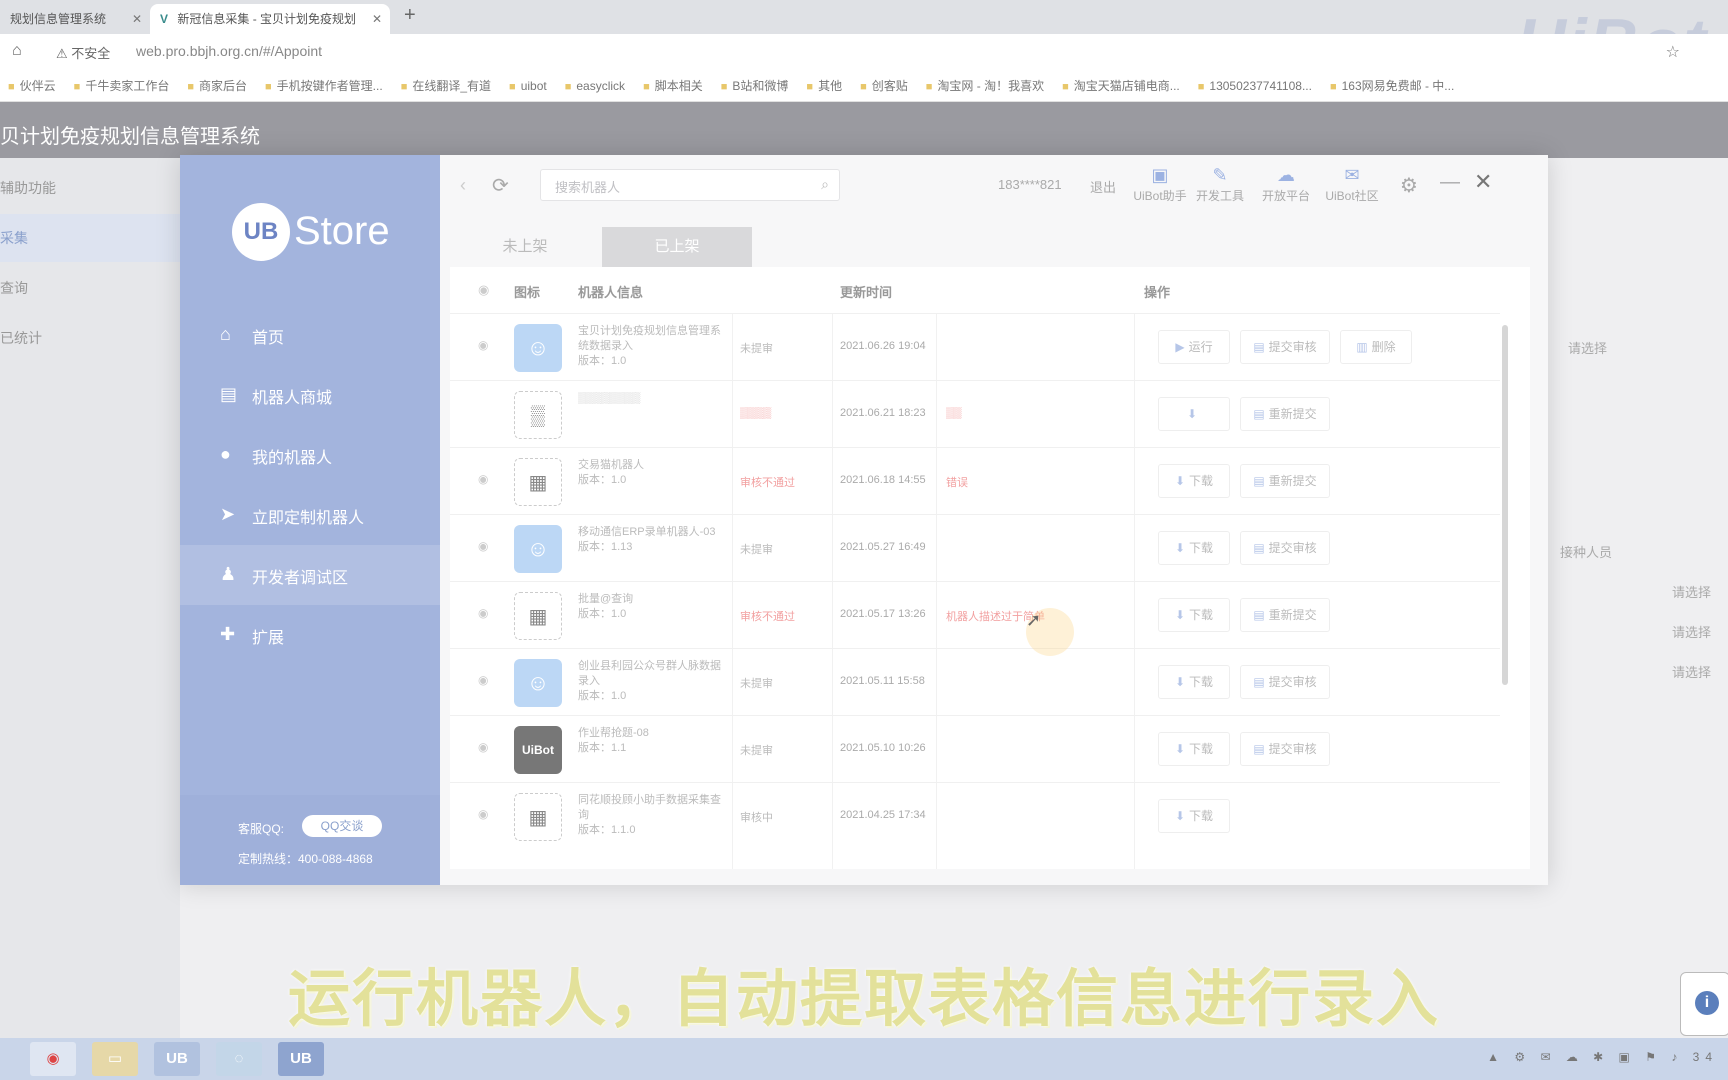 The image size is (1728, 1080). What do you see at coordinates (1103, 186) in the screenshot?
I see `logout-link: 退出` at bounding box center [1103, 186].